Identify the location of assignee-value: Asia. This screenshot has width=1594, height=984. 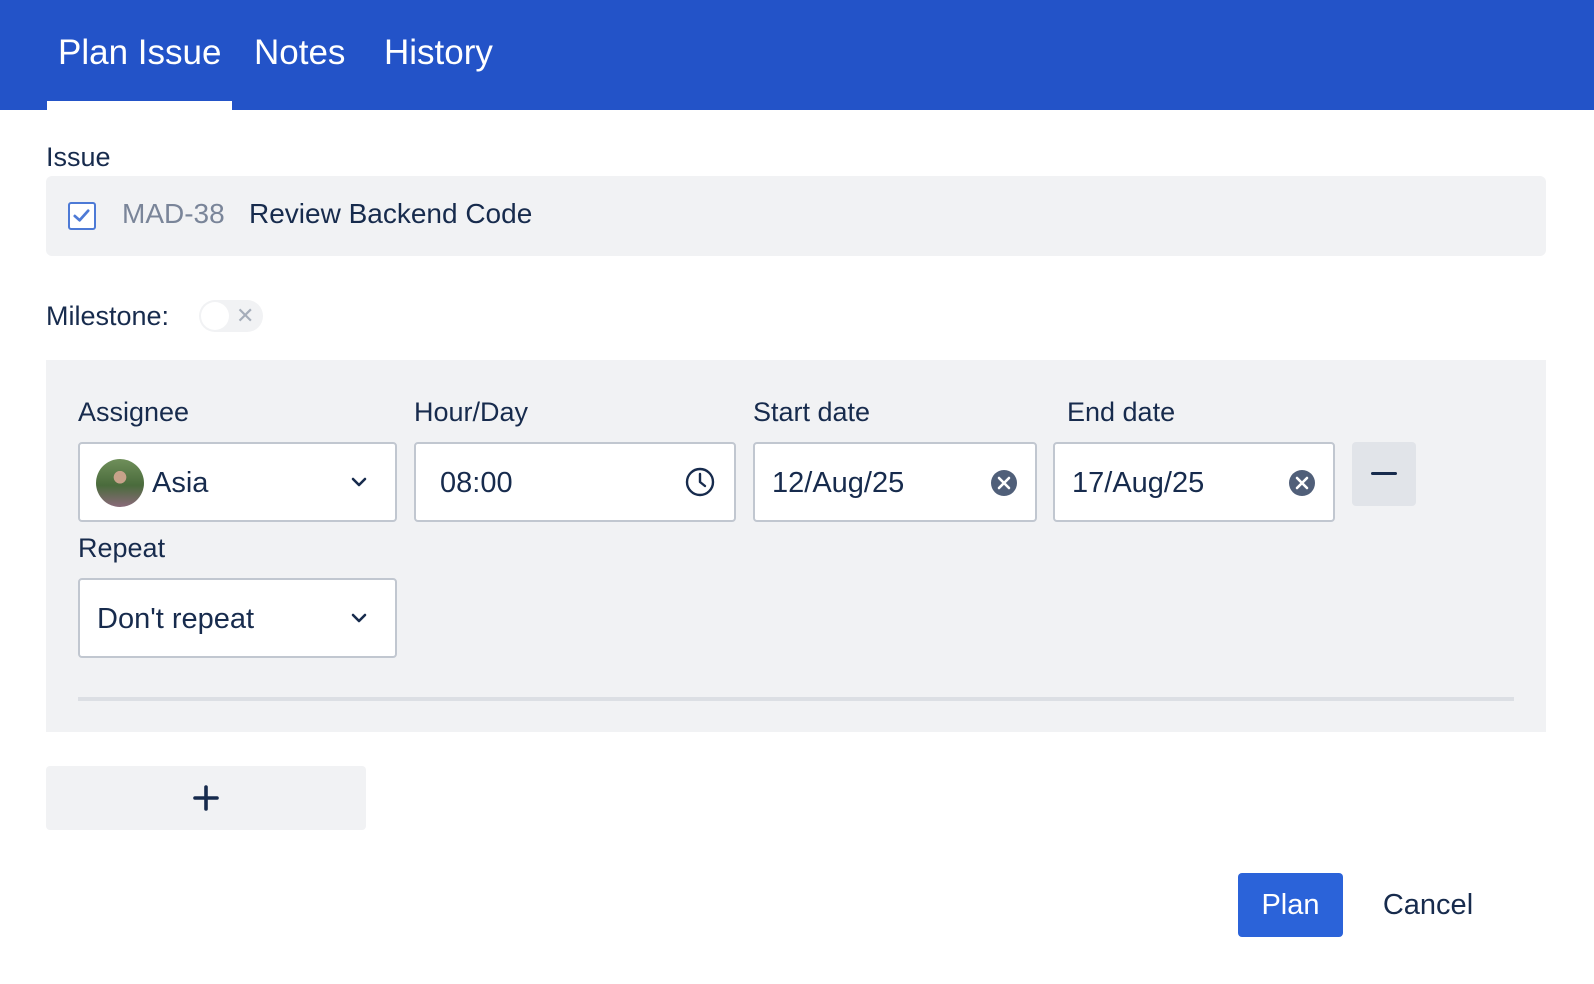
(180, 483).